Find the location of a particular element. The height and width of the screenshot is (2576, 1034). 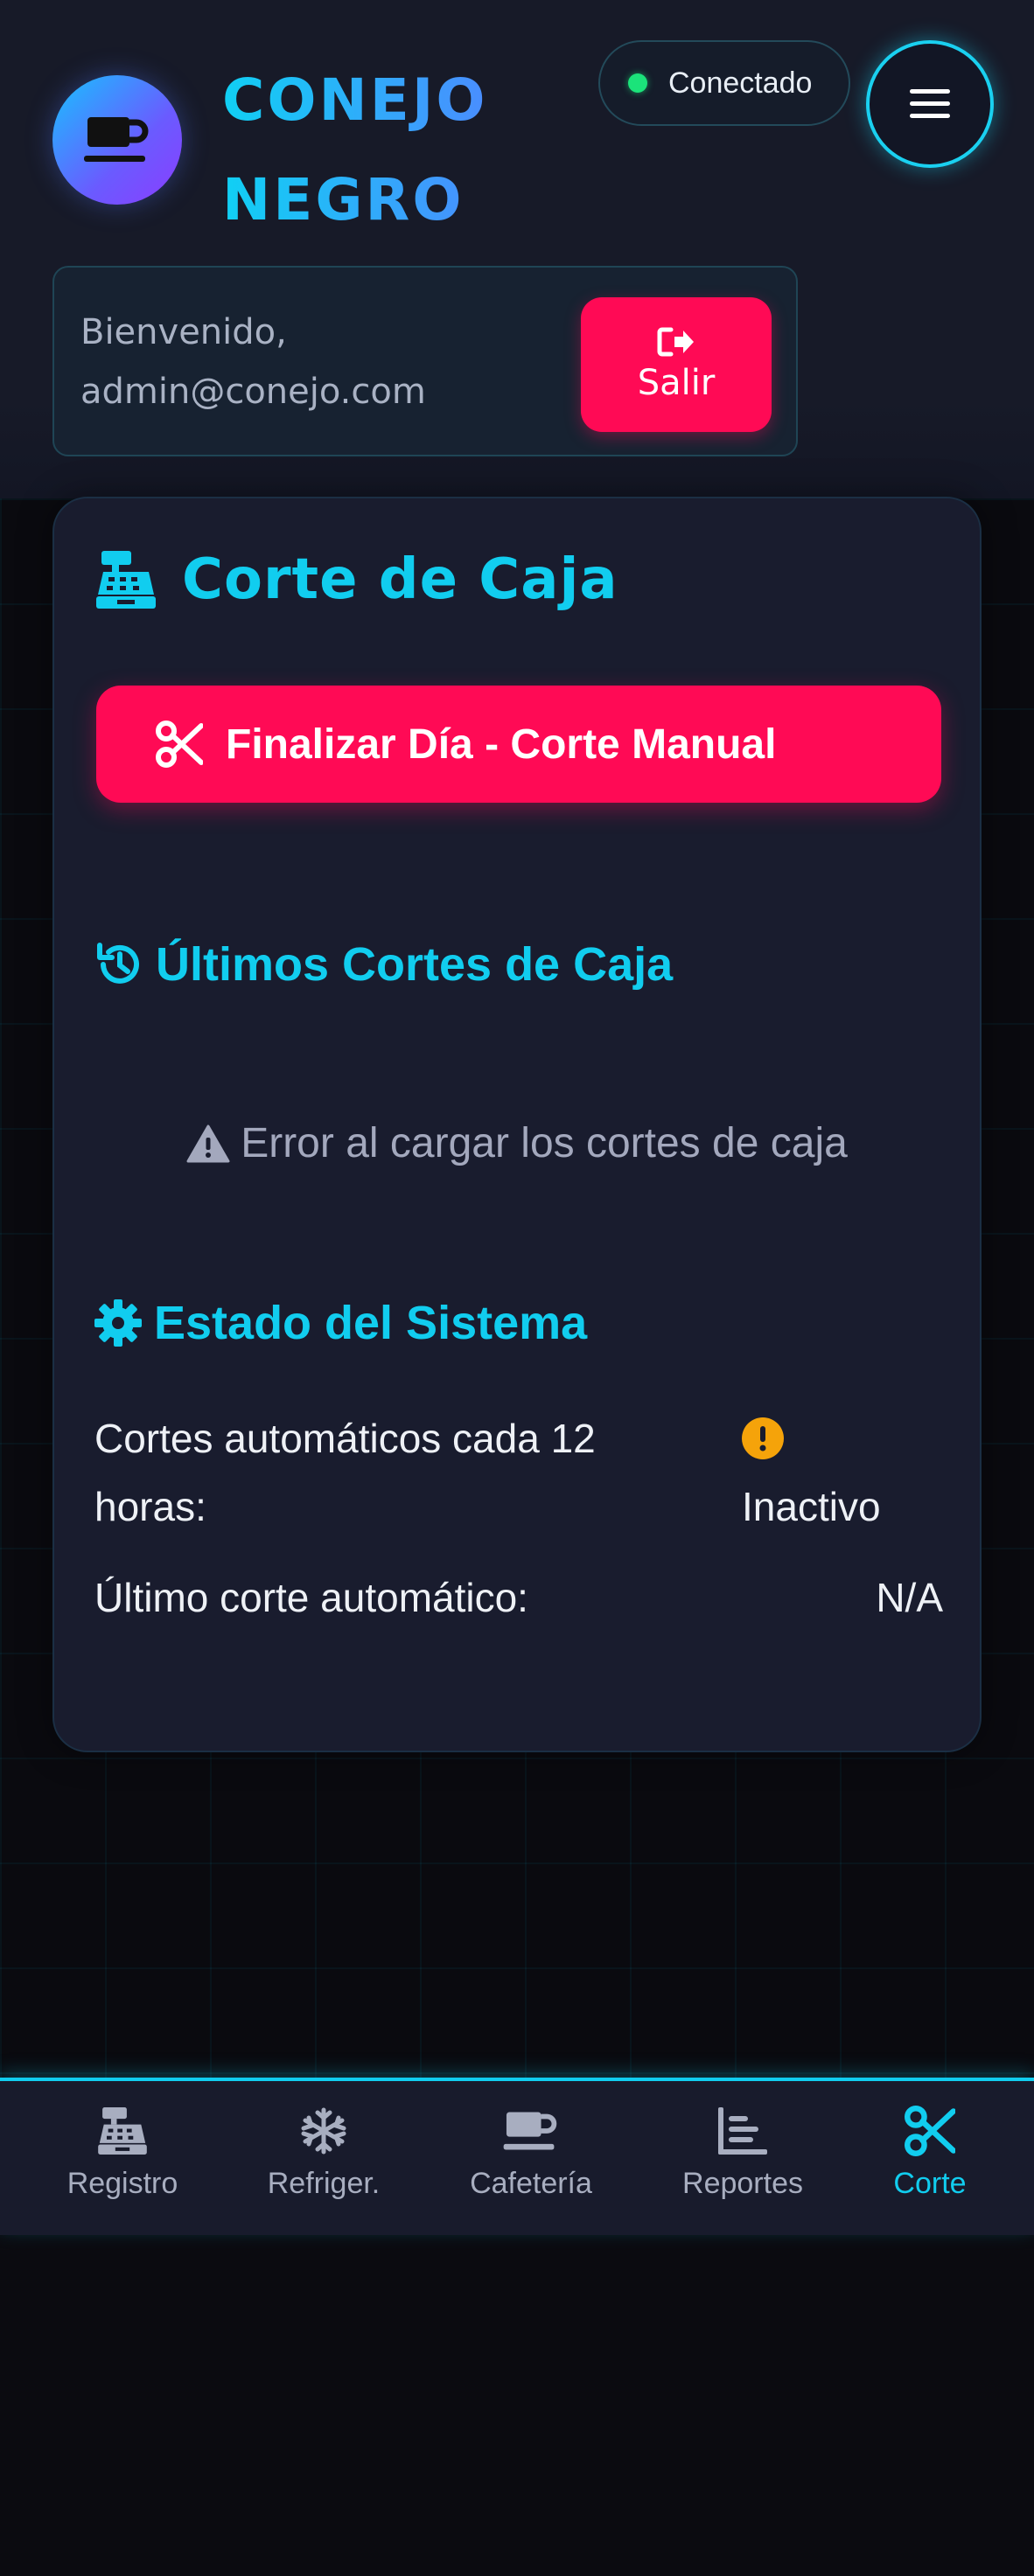

snowflake-icon is located at coordinates (323, 2131).